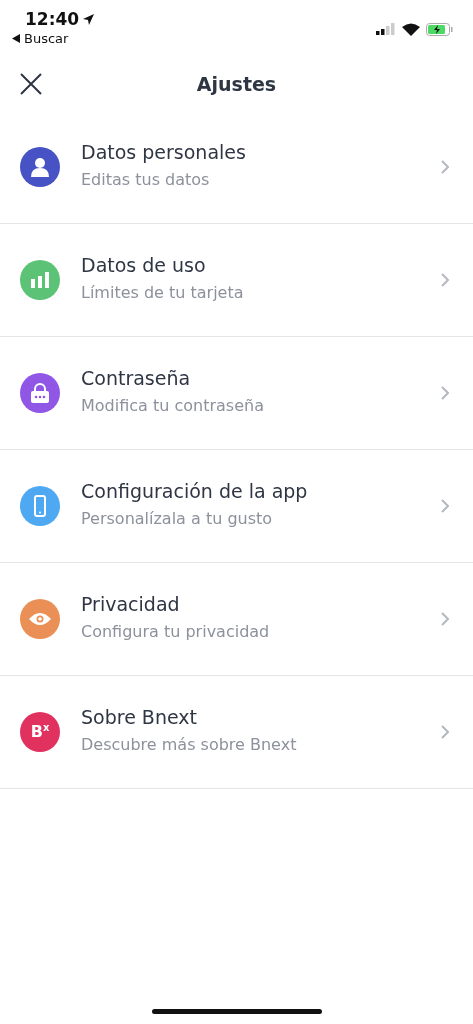 This screenshot has width=473, height=1024. What do you see at coordinates (386, 29) in the screenshot?
I see `signal-icon` at bounding box center [386, 29].